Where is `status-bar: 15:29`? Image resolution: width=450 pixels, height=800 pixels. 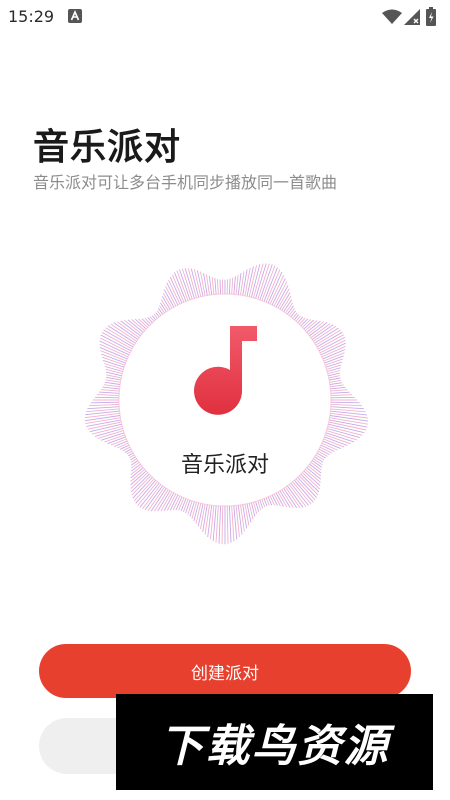 status-bar: 15:29 is located at coordinates (225, 17).